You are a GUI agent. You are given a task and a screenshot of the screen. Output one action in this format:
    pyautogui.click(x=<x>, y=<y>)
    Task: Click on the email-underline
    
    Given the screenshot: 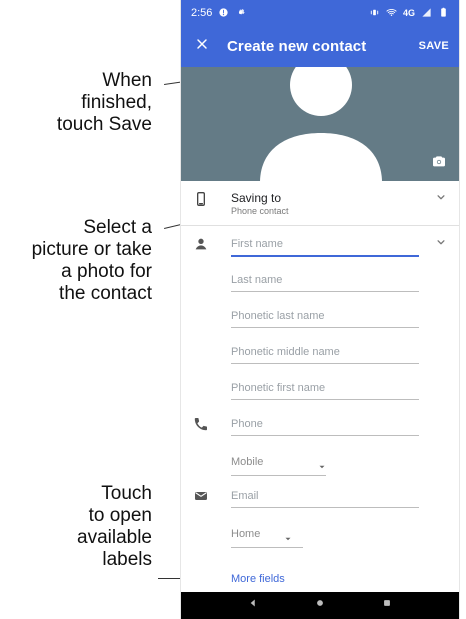 What is the action you would take?
    pyautogui.click(x=325, y=507)
    